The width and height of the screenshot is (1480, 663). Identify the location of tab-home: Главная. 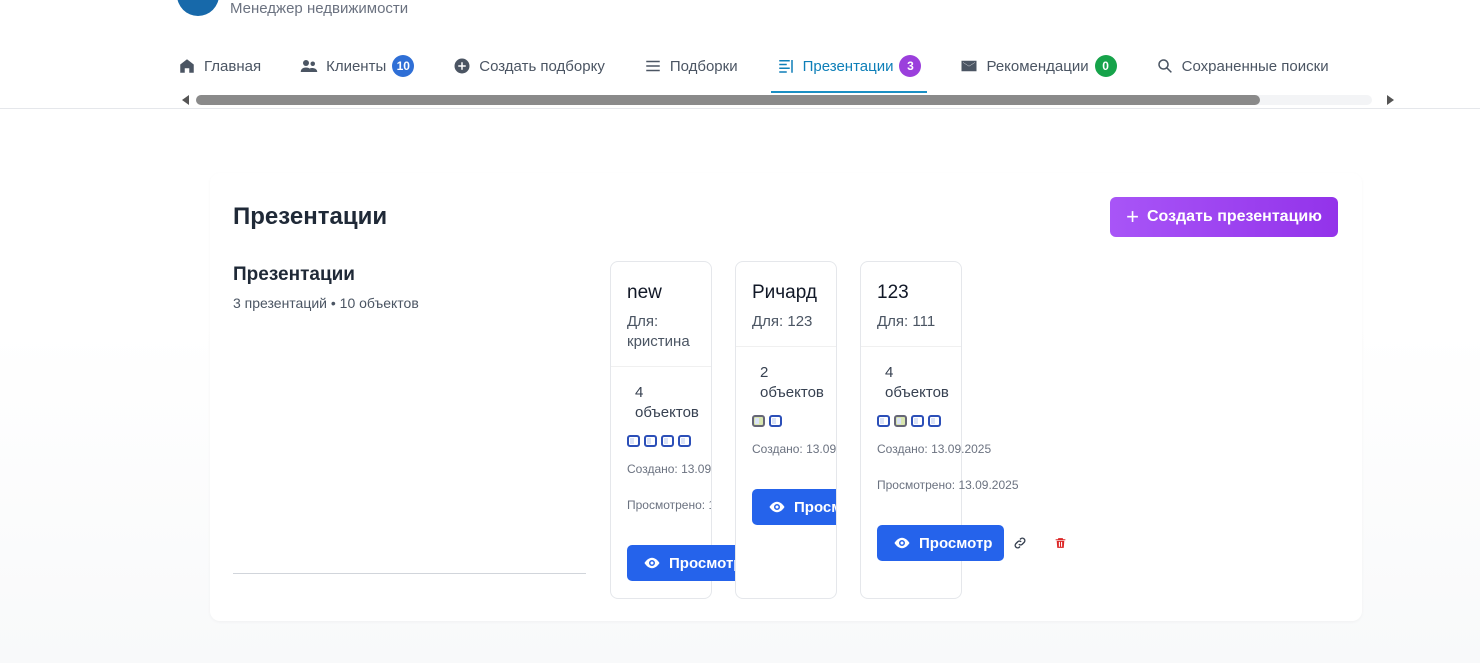
(219, 66).